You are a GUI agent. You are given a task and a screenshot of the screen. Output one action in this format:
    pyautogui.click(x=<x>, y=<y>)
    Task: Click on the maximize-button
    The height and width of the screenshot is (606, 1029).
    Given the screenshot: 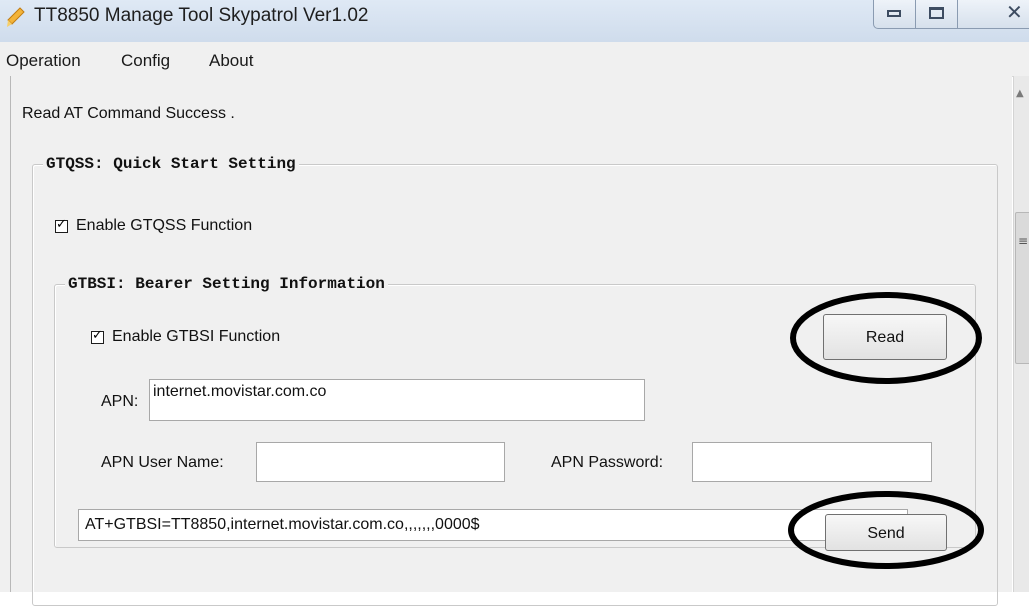 What is the action you would take?
    pyautogui.click(x=937, y=14)
    